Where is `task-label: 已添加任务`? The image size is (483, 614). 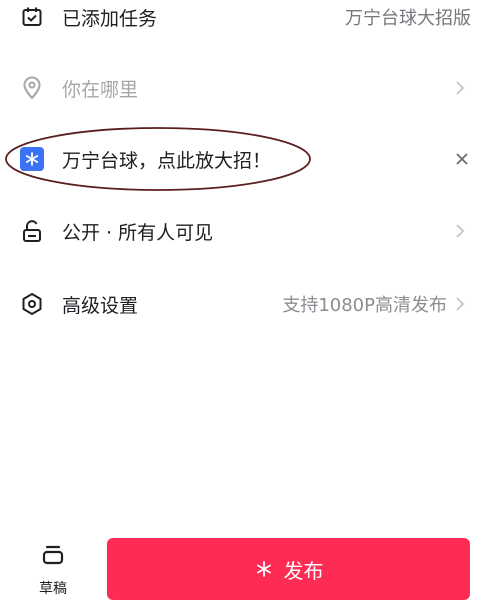 task-label: 已添加任务 is located at coordinates (110, 18).